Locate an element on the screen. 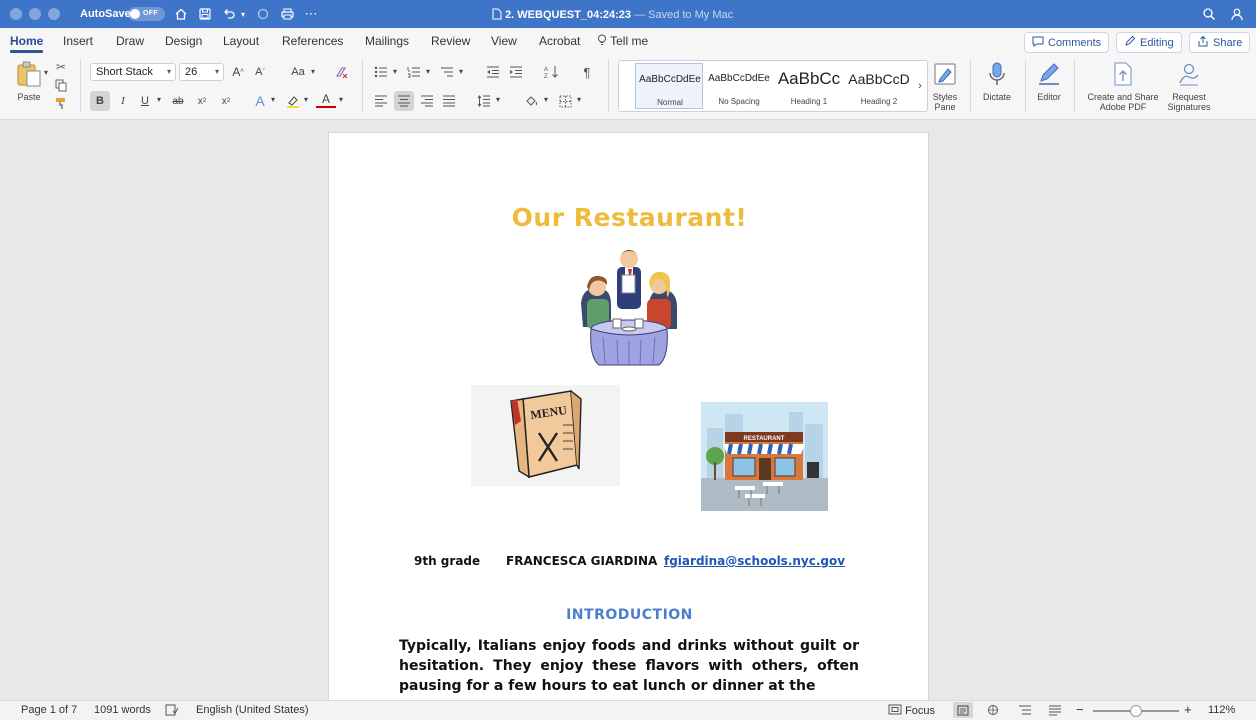 The height and width of the screenshot is (720, 1256). dictate-button is located at coordinates (997, 75).